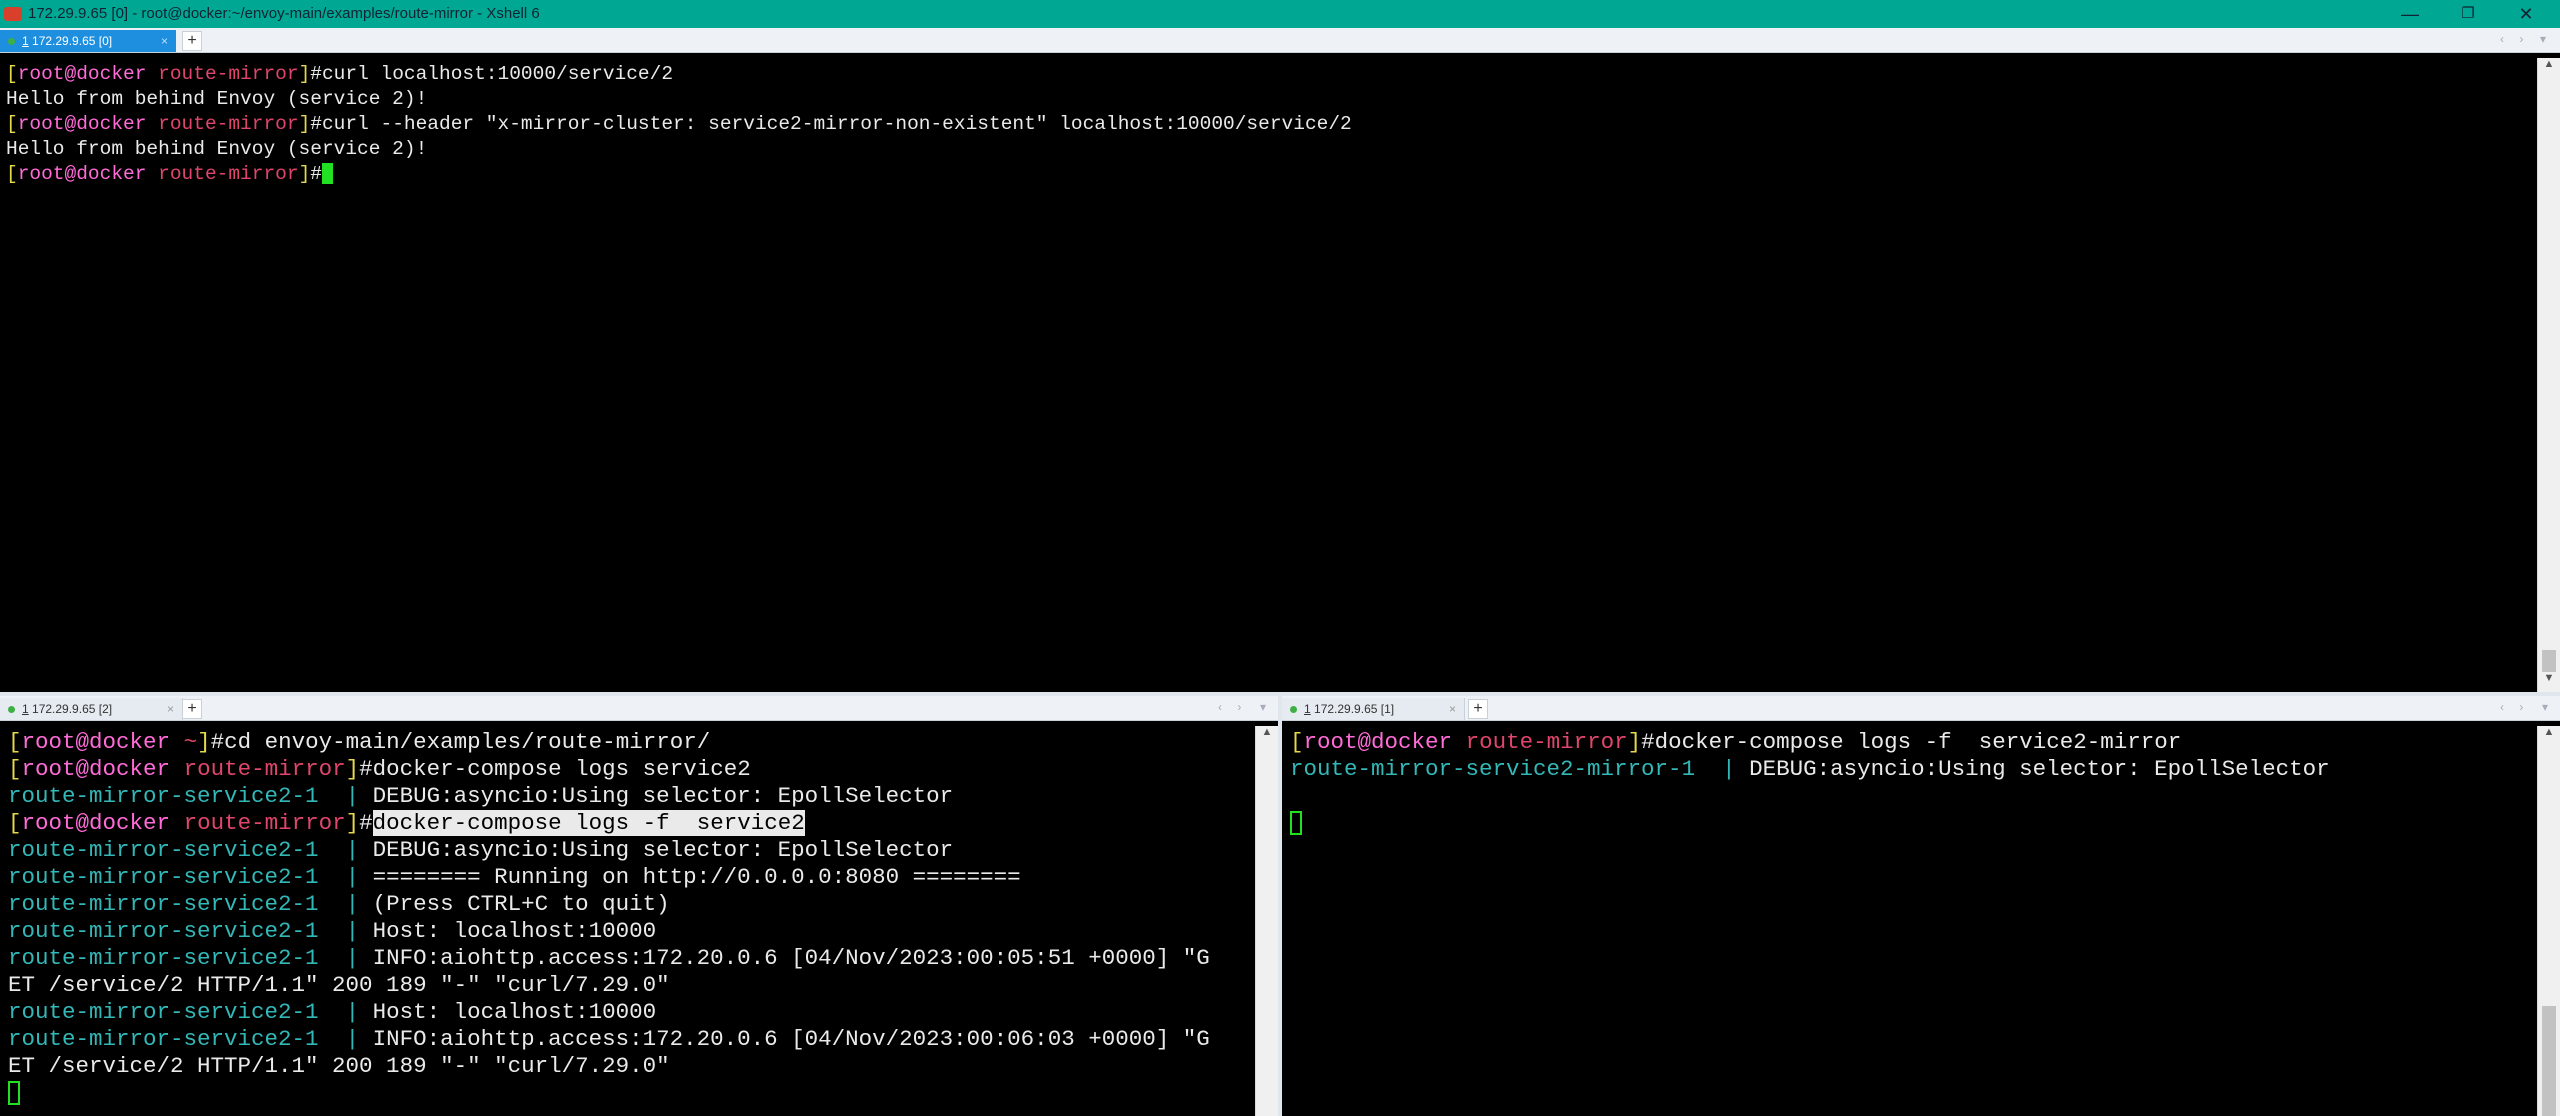 Image resolution: width=2560 pixels, height=1116 pixels. I want to click on tab-label: 172.29.9.65 [1], so click(1352, 709).